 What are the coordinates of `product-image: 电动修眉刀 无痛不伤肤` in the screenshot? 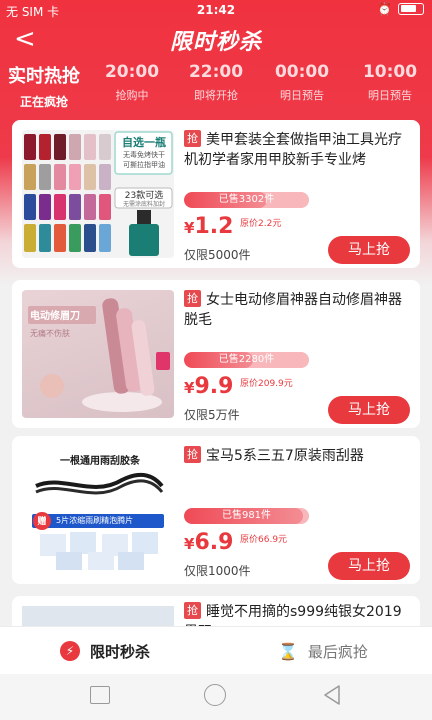 It's located at (98, 354).